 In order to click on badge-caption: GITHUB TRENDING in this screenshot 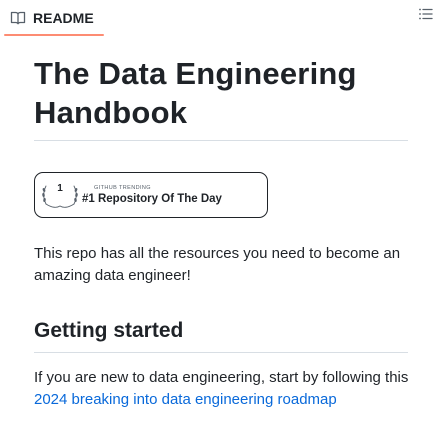, I will do `click(122, 188)`.